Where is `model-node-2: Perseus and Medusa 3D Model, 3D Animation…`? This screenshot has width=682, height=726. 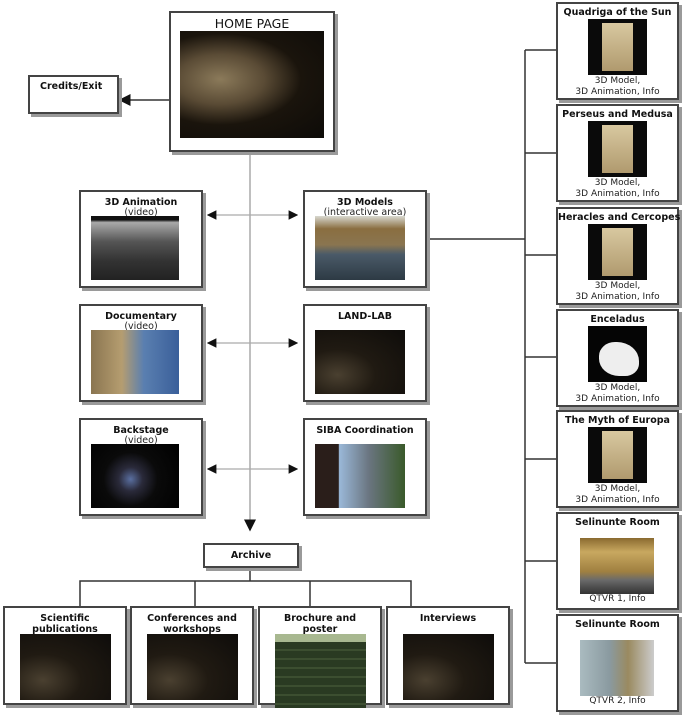 model-node-2: Perseus and Medusa 3D Model, 3D Animation… is located at coordinates (617, 153).